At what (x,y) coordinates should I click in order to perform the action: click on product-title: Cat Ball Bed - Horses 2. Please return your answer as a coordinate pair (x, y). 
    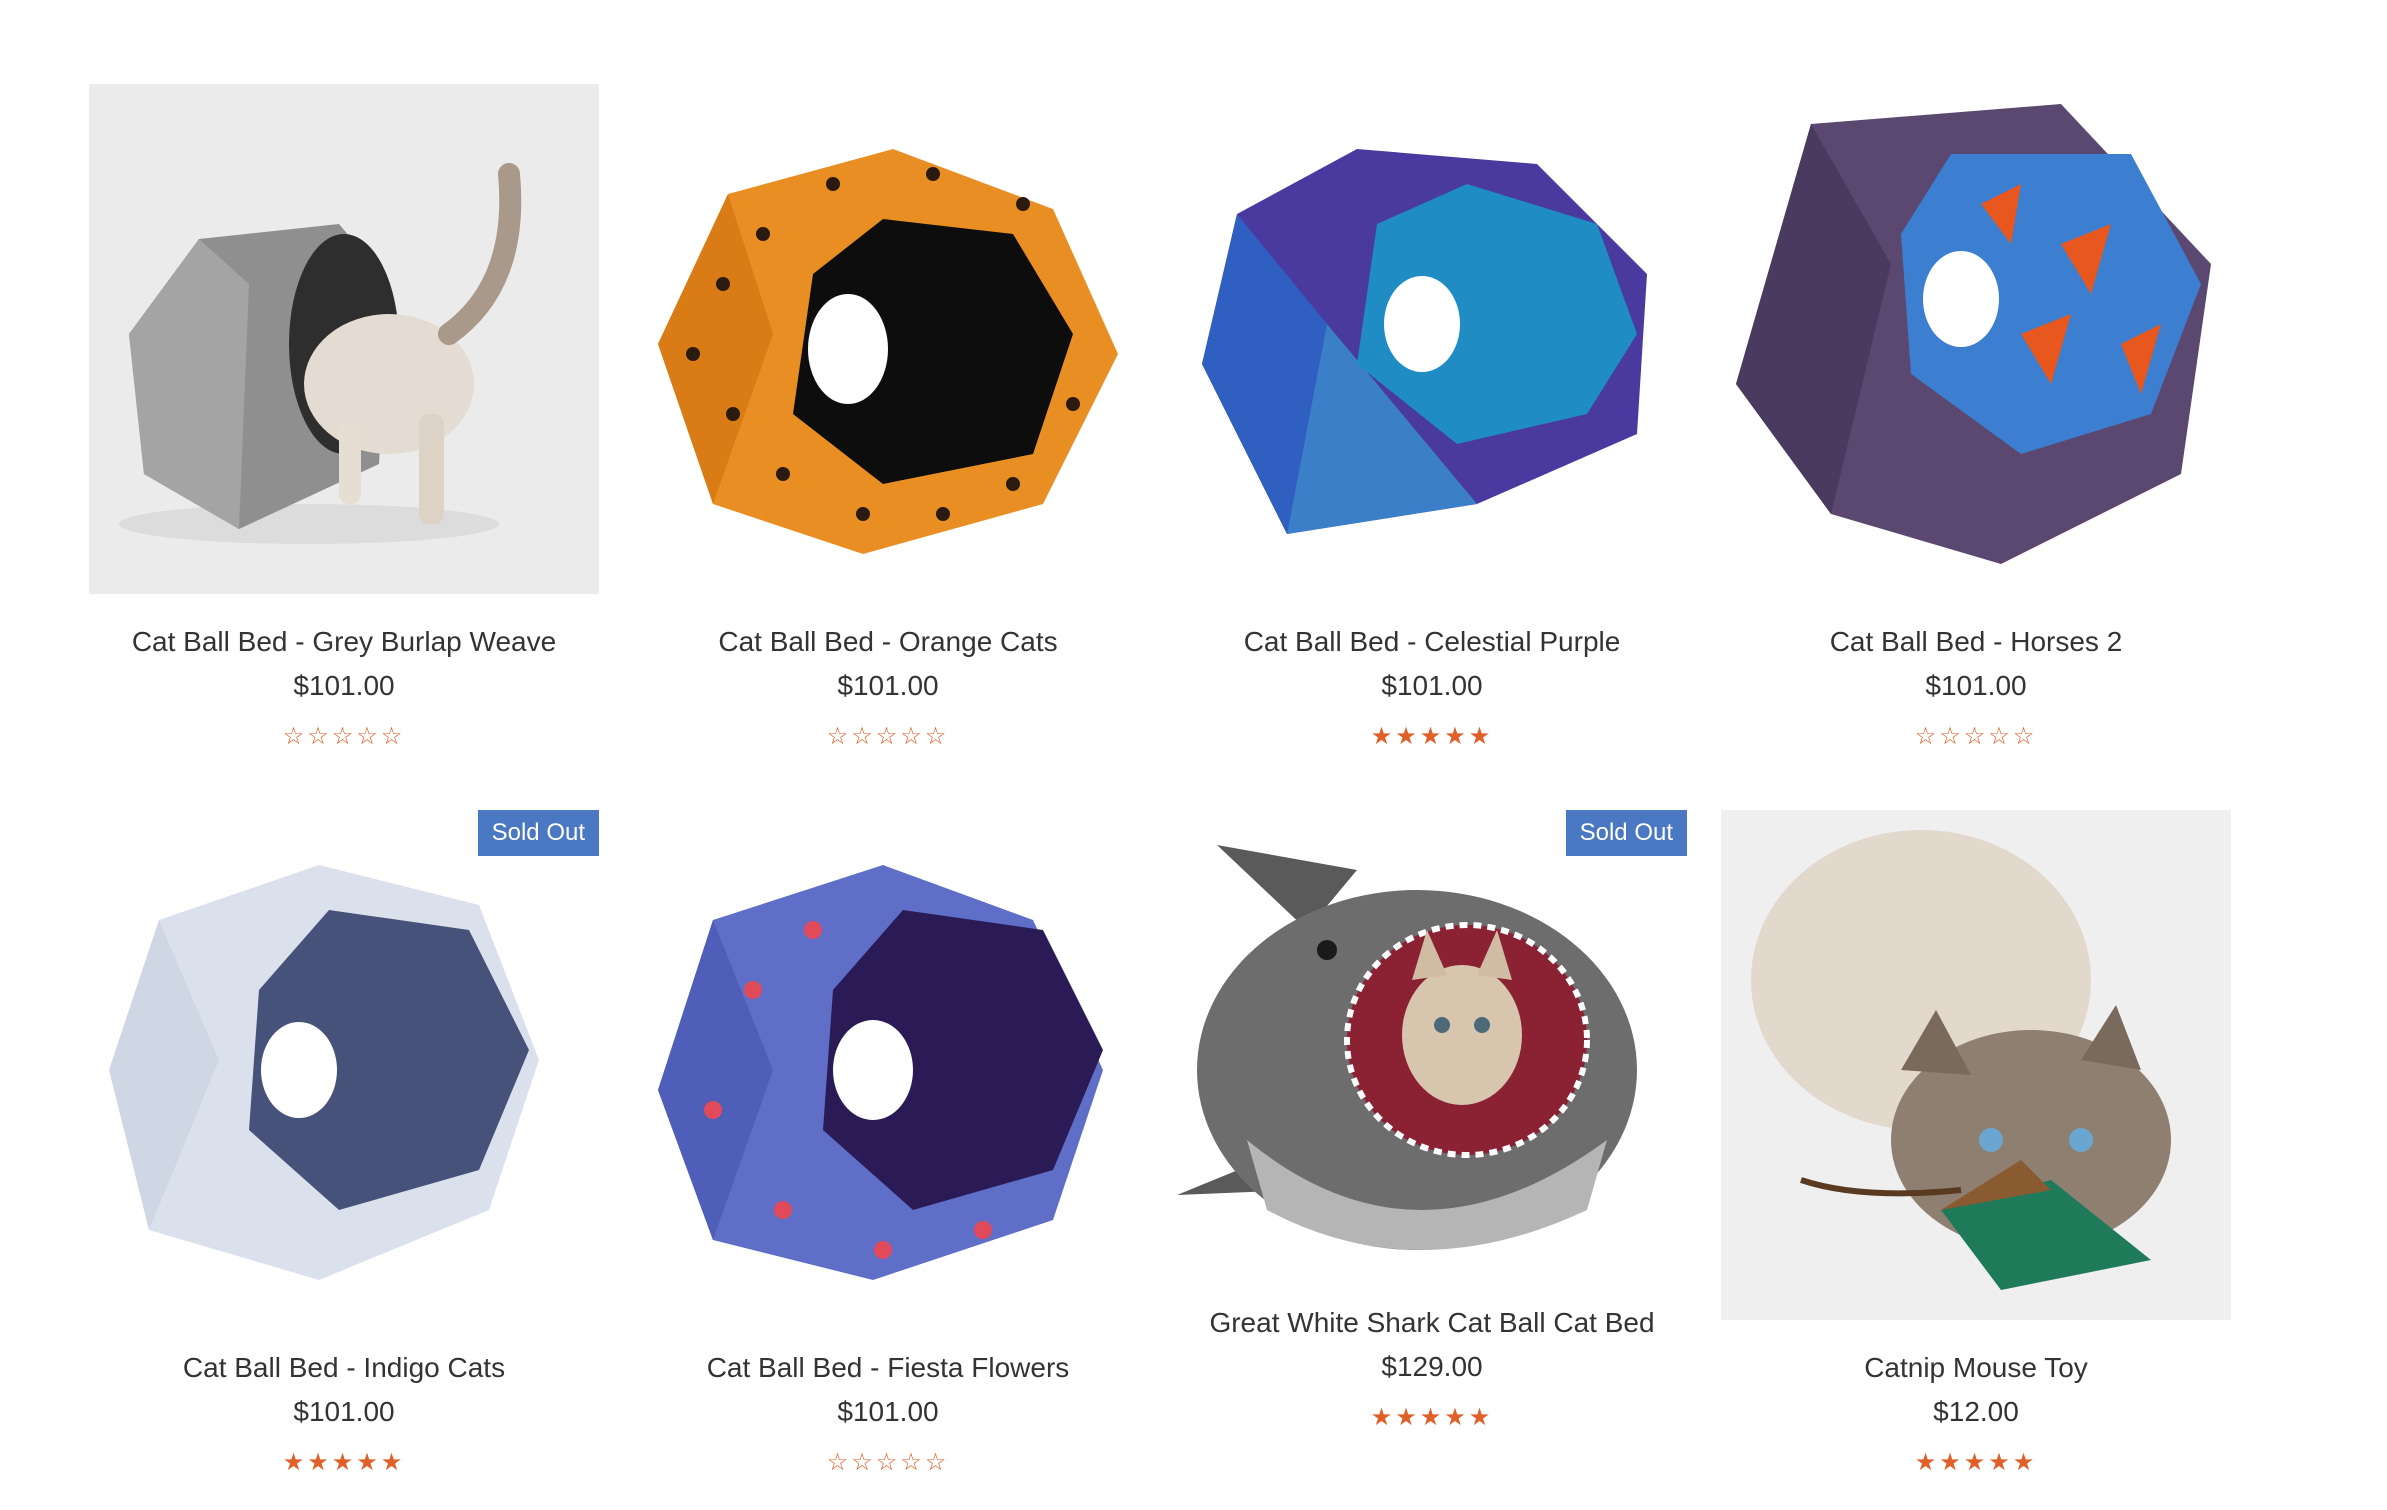
    Looking at the image, I should click on (1976, 642).